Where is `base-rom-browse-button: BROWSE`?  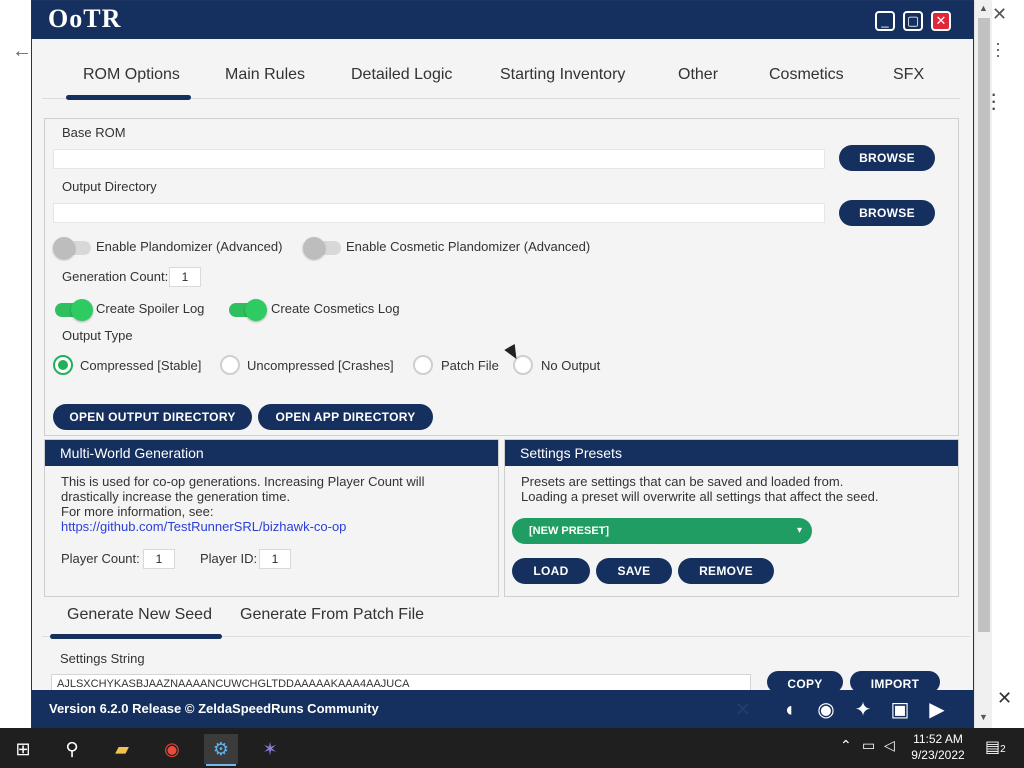 base-rom-browse-button: BROWSE is located at coordinates (887, 158).